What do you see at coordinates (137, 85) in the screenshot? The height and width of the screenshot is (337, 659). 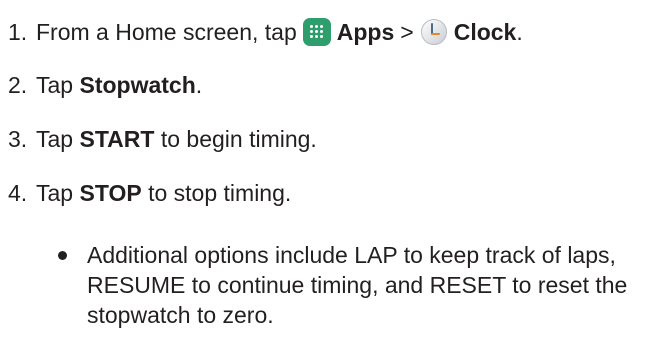 I see `stopwatch-label: Stopwatch` at bounding box center [137, 85].